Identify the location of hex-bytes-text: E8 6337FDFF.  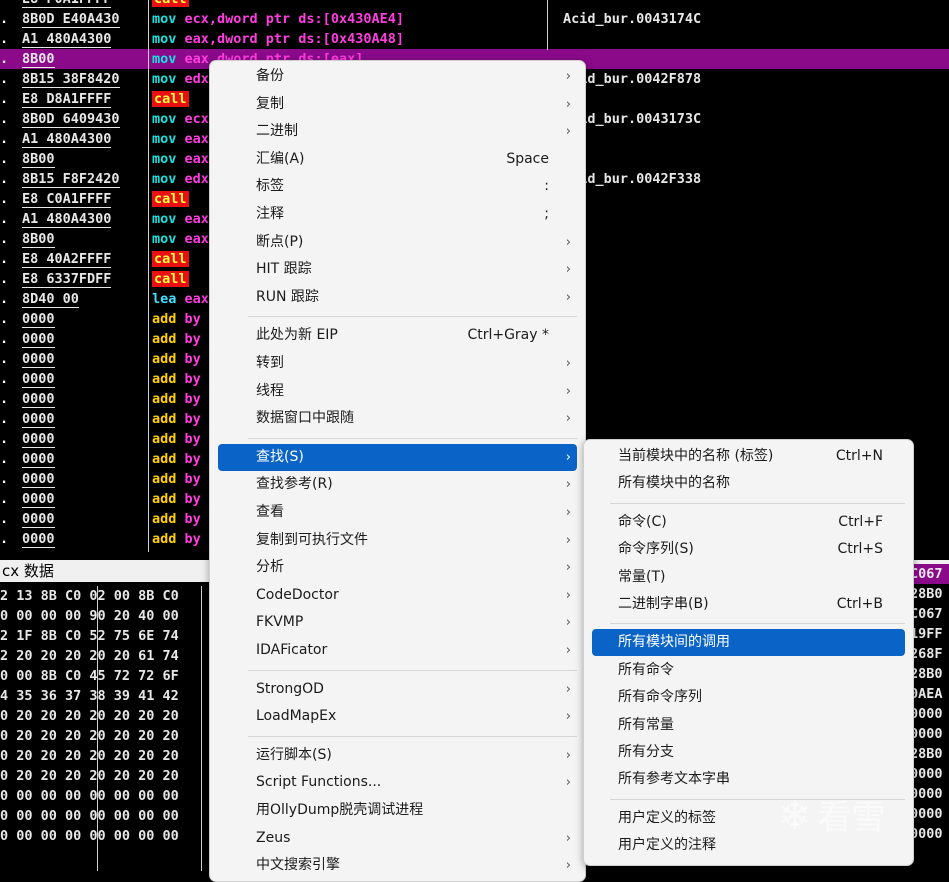
(67, 279).